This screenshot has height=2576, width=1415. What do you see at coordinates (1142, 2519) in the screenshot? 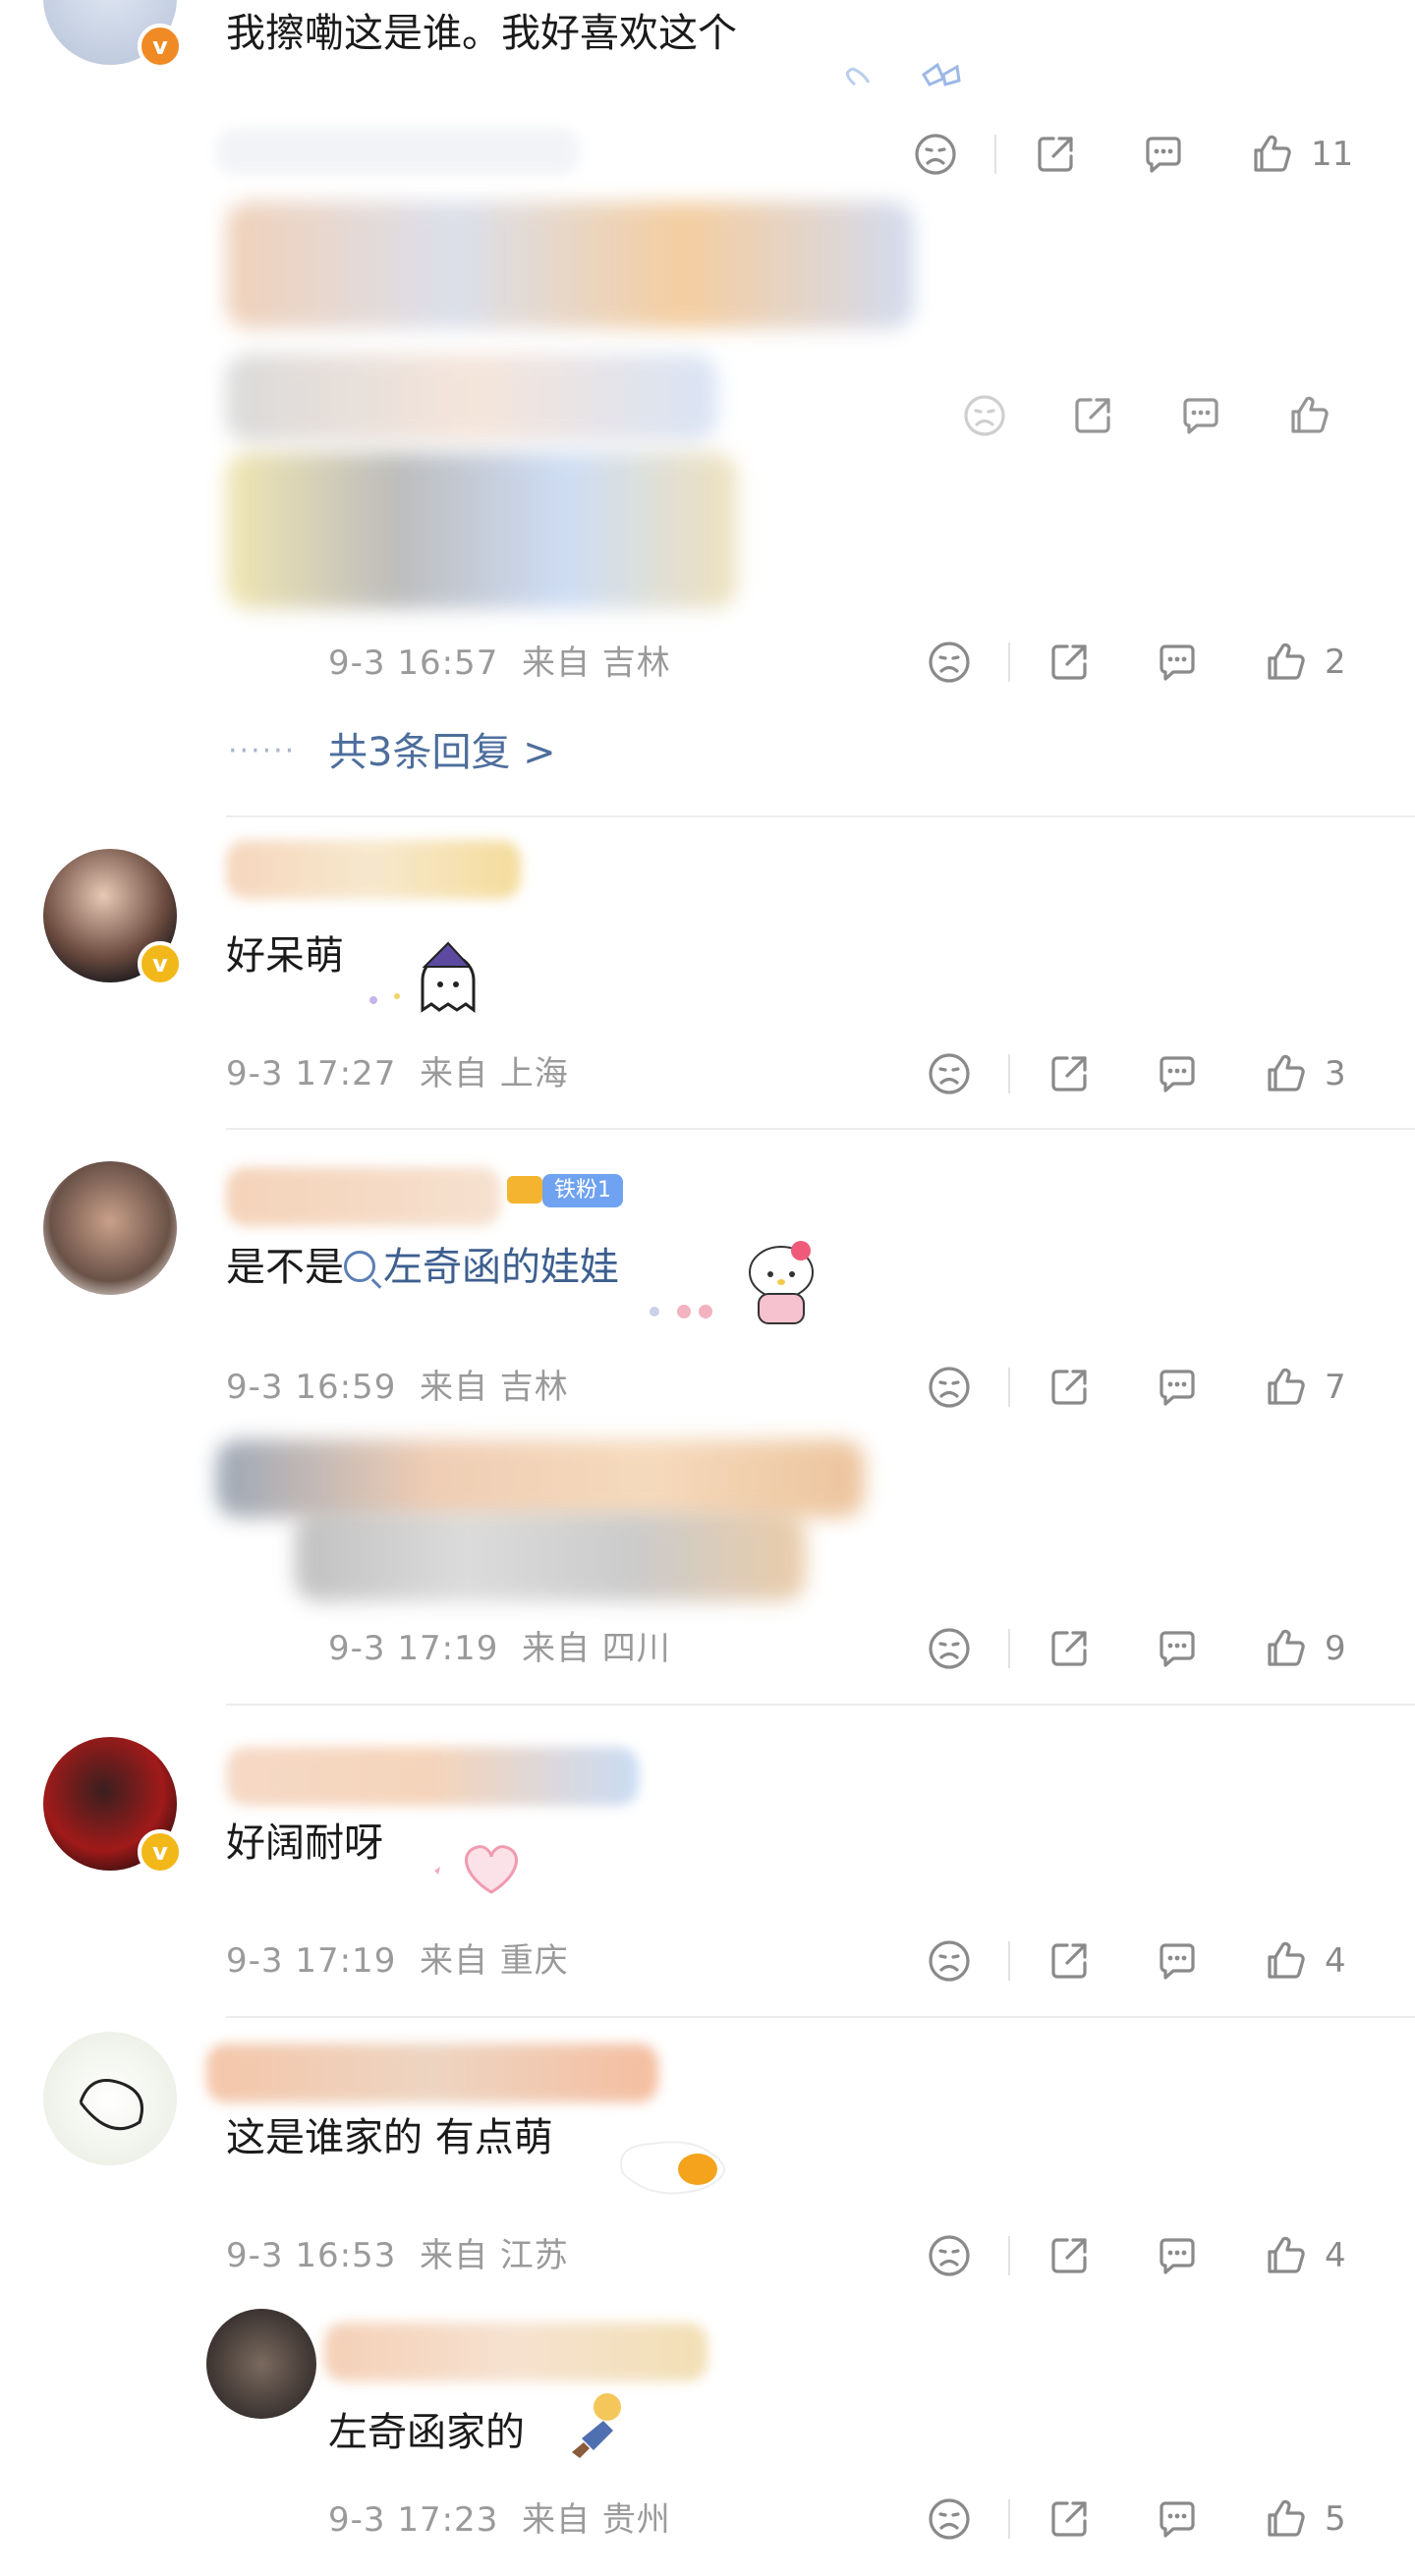
I see `action-bar: 5` at bounding box center [1142, 2519].